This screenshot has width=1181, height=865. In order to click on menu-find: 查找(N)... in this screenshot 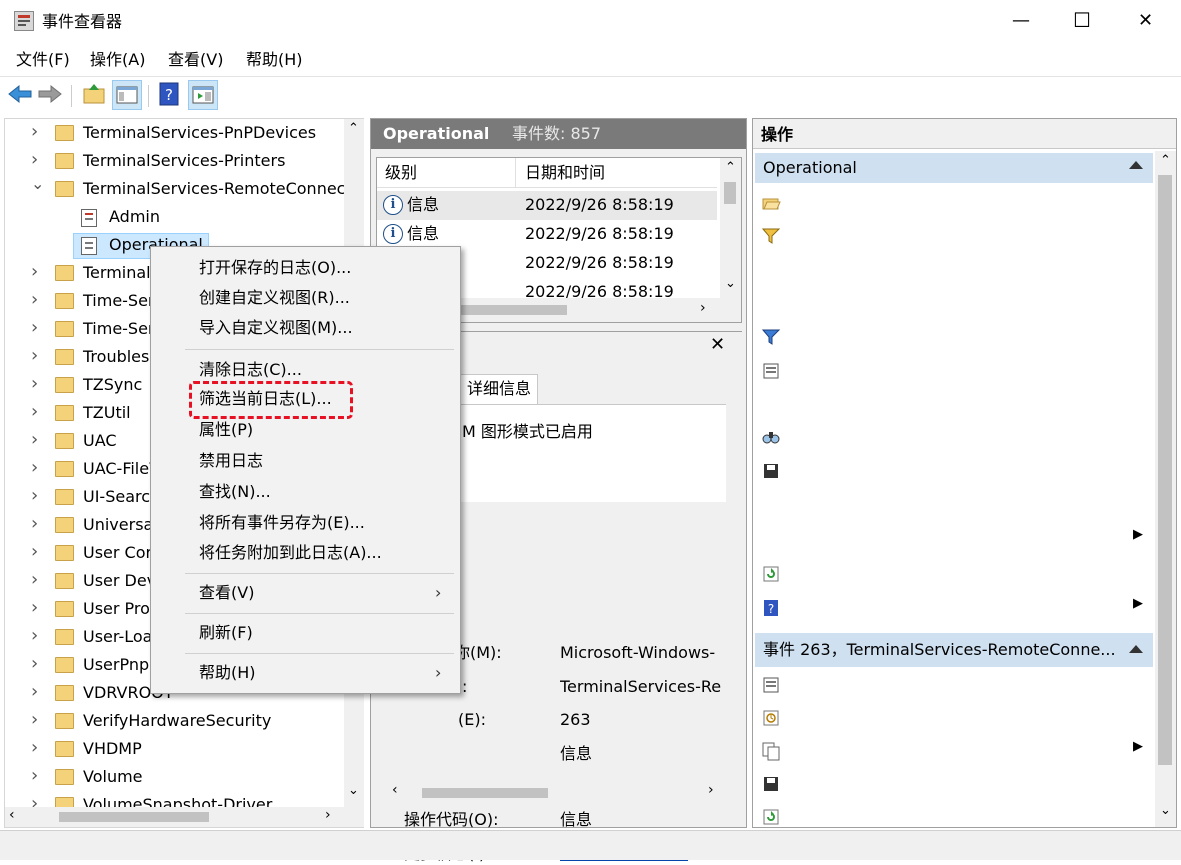, I will do `click(235, 492)`.